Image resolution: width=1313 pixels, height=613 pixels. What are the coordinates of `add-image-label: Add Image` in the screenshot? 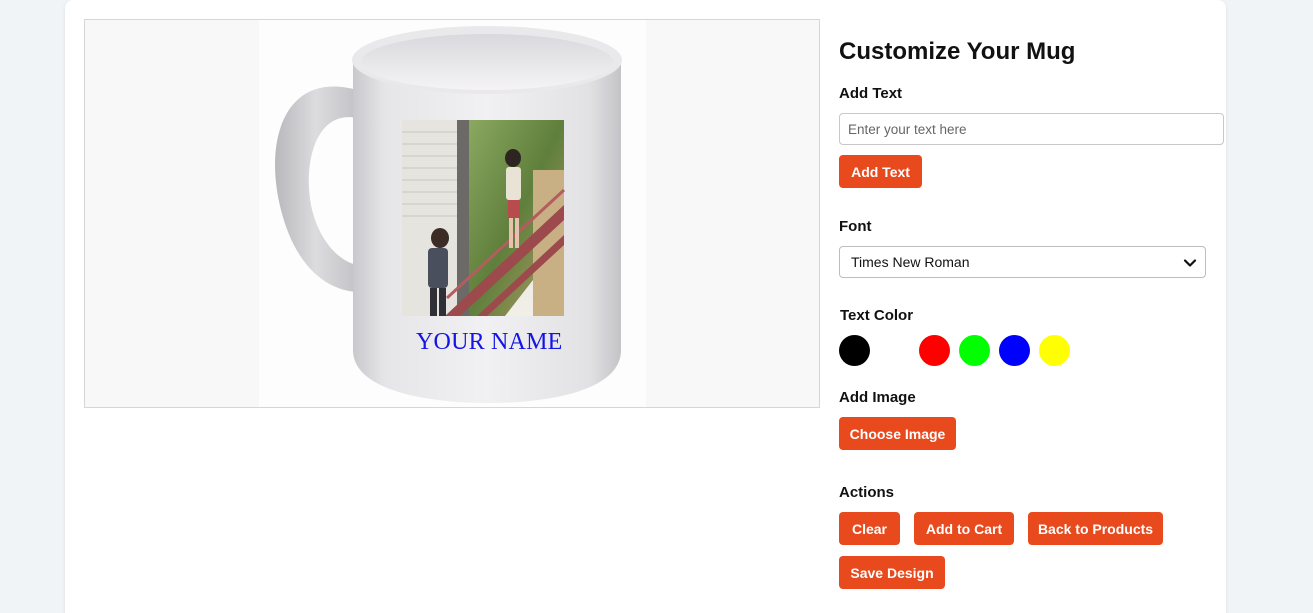 It's located at (877, 397).